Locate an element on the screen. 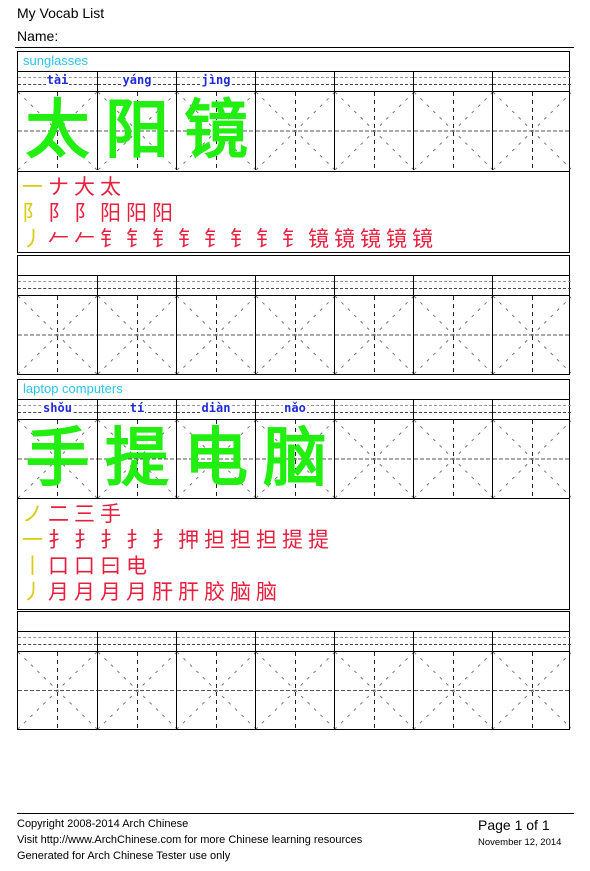 This screenshot has height=871, width=590. trace-character: 脑 is located at coordinates (295, 459).